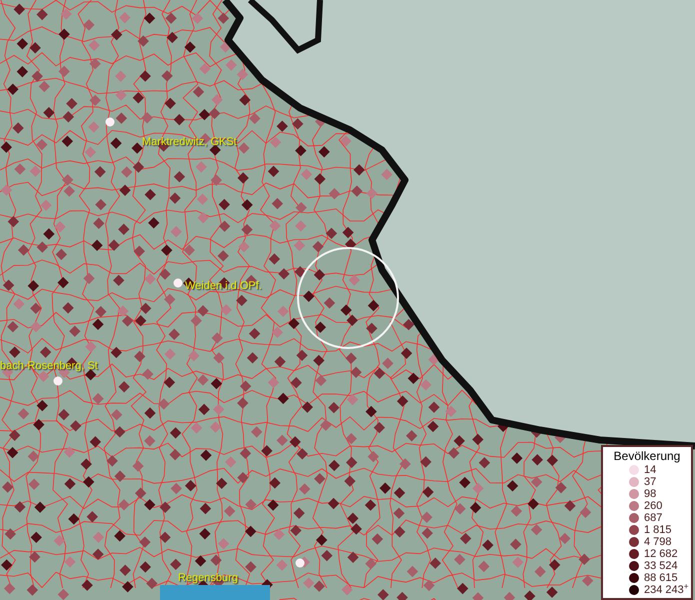 The image size is (695, 600). Describe the element at coordinates (647, 456) in the screenshot. I see `legend-title: Bevölkerung` at that location.